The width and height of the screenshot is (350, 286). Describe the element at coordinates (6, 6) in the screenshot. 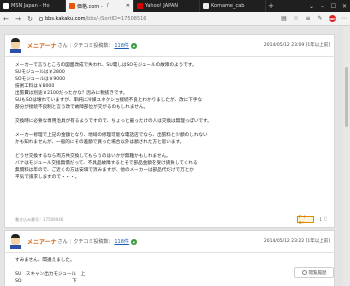

I see `msn-favicon-icon` at that location.